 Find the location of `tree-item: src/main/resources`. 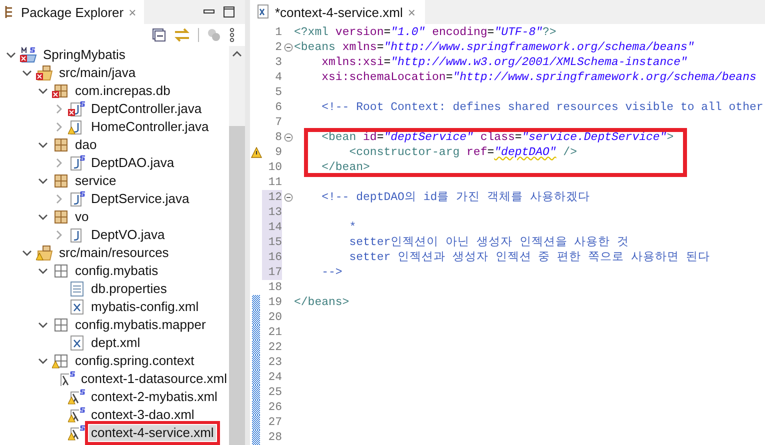

tree-item: src/main/resources is located at coordinates (114, 253).